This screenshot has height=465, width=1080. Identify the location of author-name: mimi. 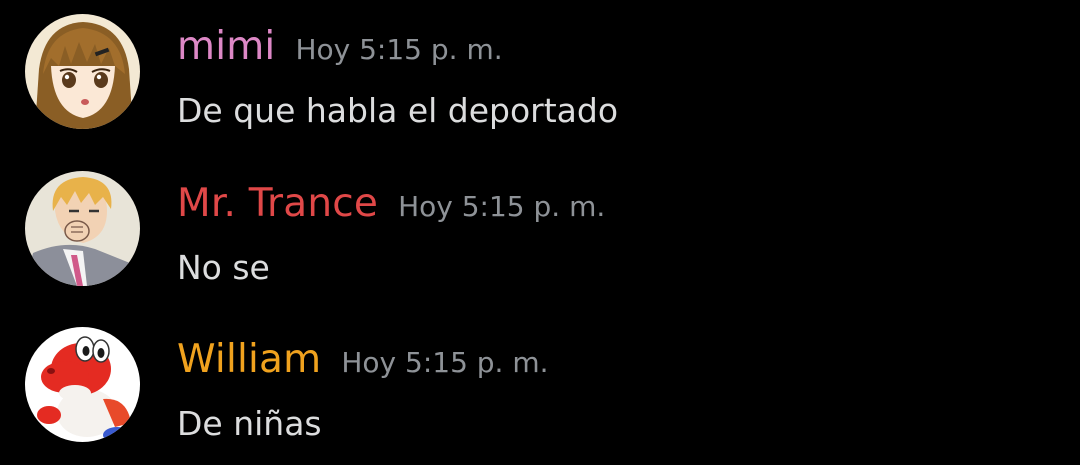
(226, 47).